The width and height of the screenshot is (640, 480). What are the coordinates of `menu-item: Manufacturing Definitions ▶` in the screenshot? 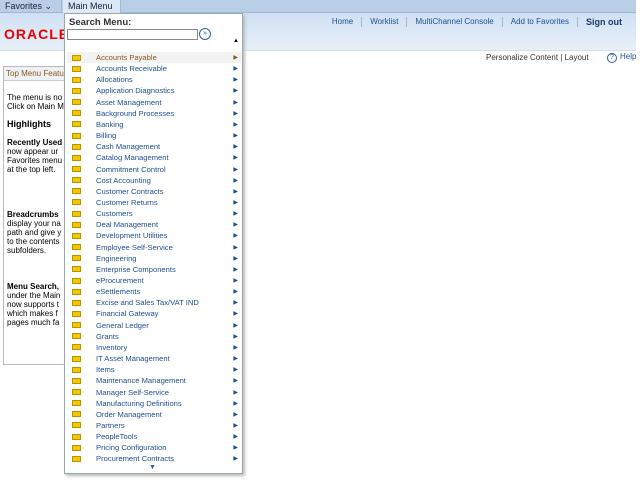 It's located at (154, 403).